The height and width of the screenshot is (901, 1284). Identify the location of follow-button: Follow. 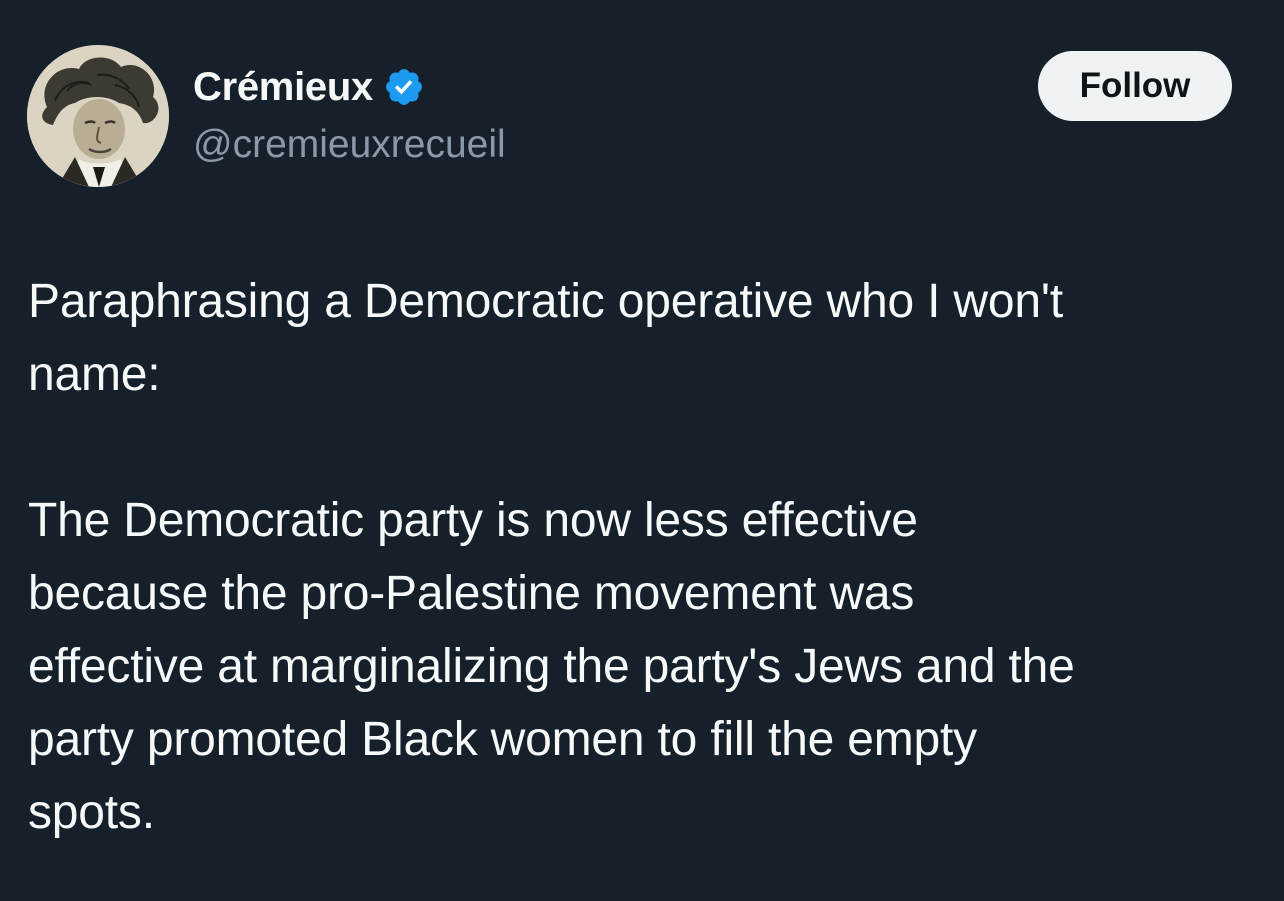
(1135, 86).